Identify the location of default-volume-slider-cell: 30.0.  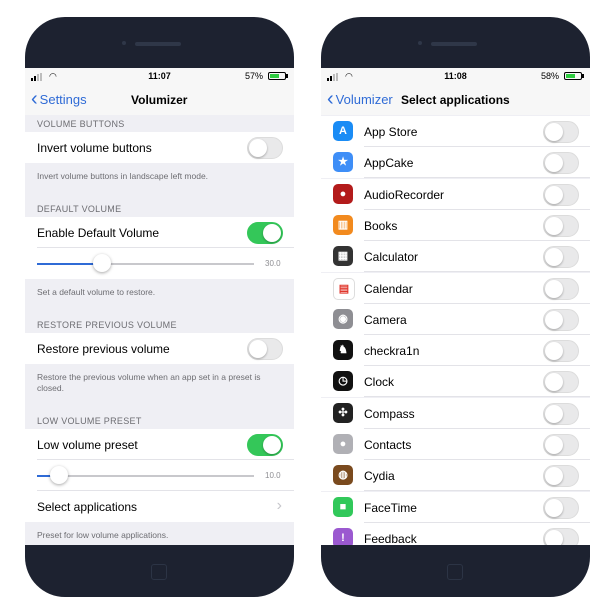
(159, 263).